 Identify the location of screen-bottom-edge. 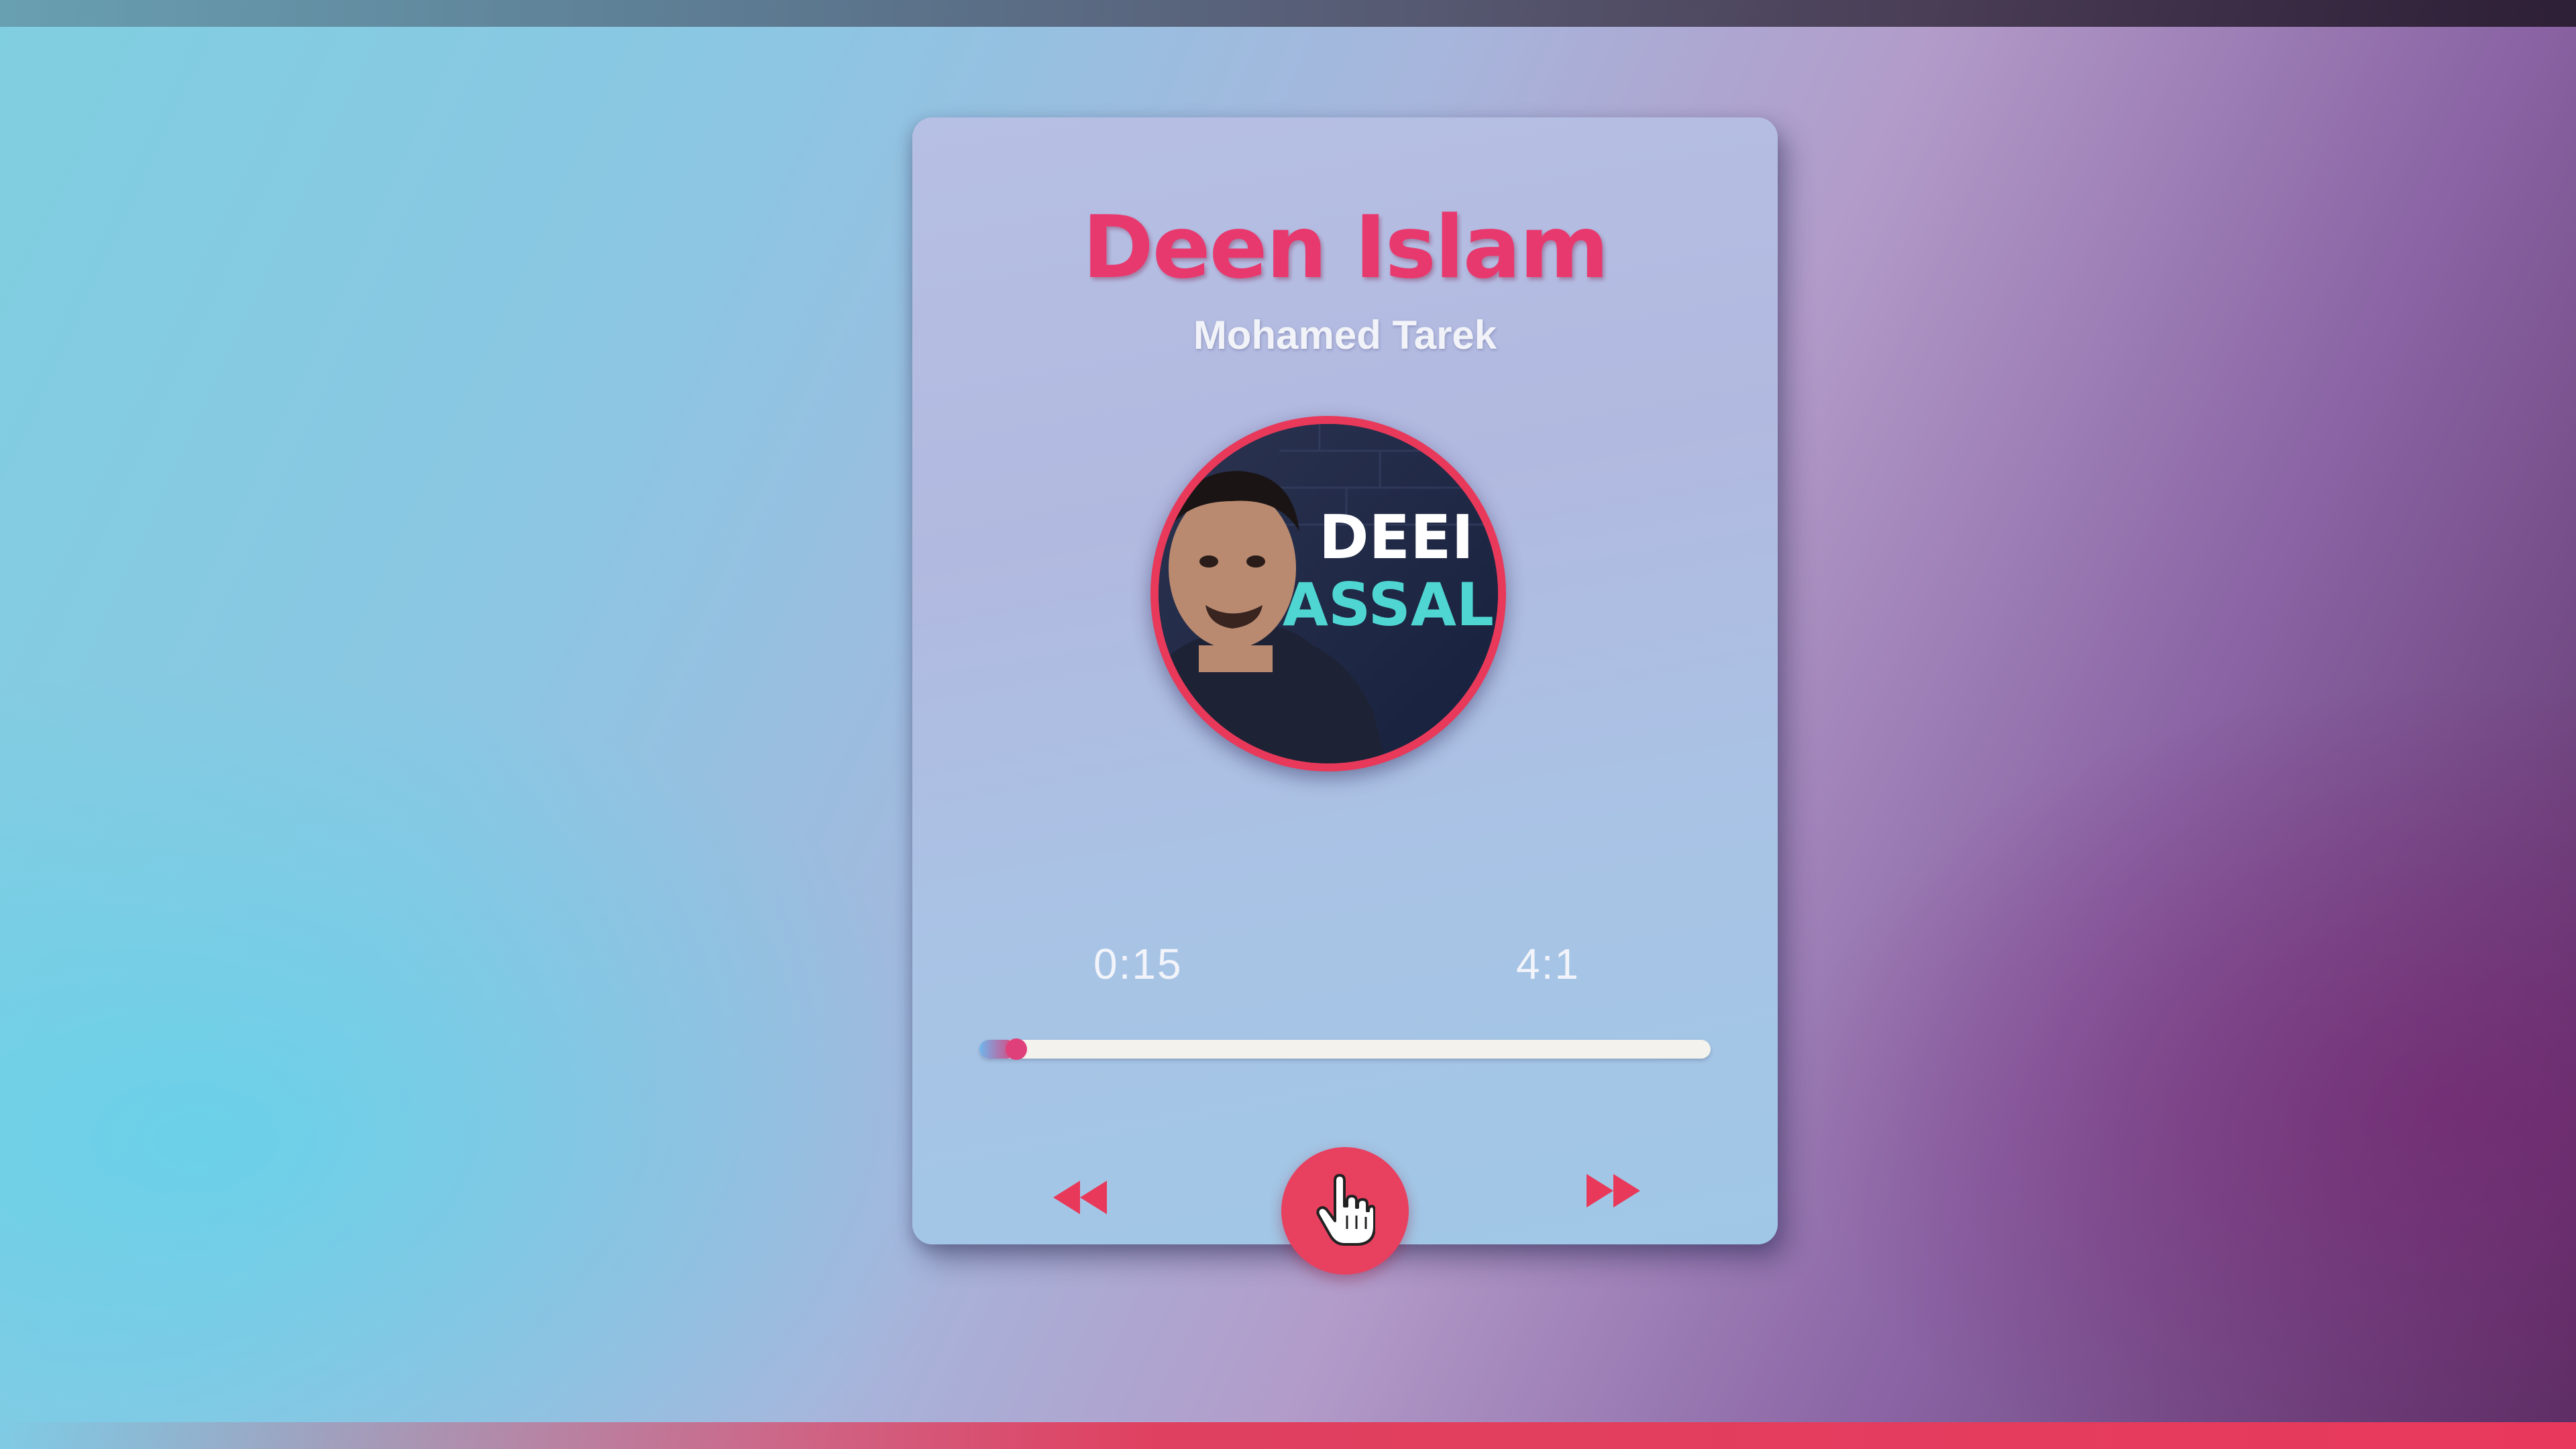
(1288, 1435).